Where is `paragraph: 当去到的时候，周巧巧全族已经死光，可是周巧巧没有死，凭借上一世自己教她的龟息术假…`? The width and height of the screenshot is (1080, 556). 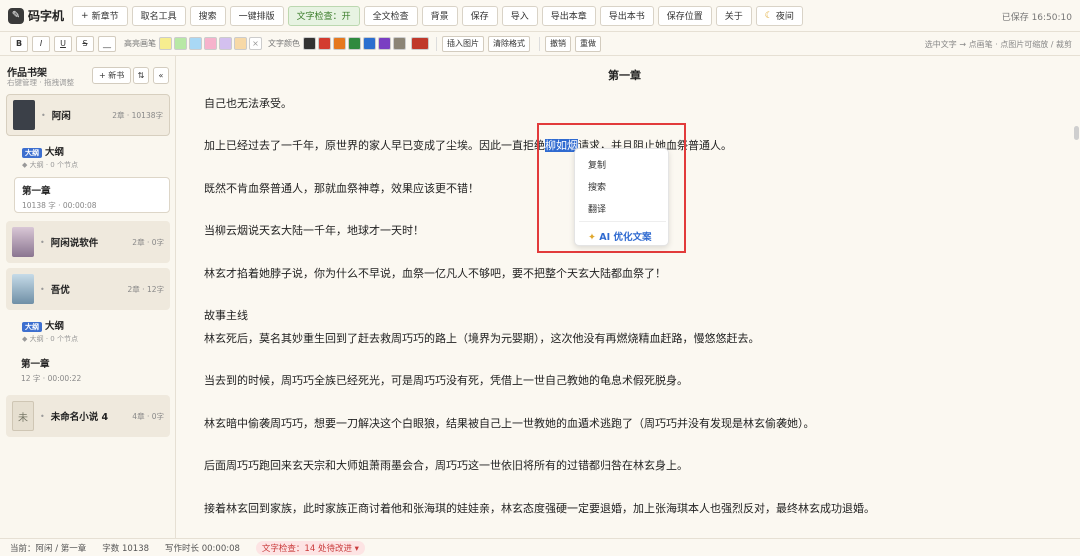 paragraph: 当去到的时候，周巧巧全族已经死光，可是周巧巧没有死，凭借上一世自己教她的龟息术假… is located at coordinates (446, 380).